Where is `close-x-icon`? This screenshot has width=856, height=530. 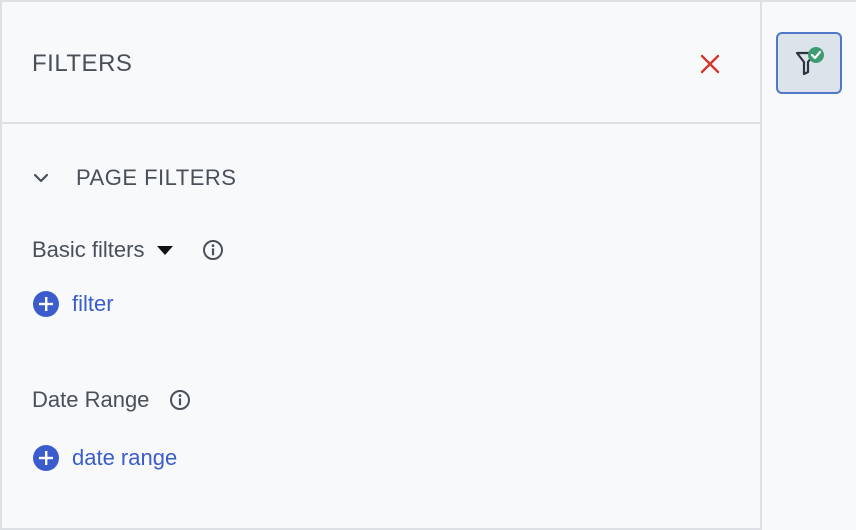
close-x-icon is located at coordinates (710, 64).